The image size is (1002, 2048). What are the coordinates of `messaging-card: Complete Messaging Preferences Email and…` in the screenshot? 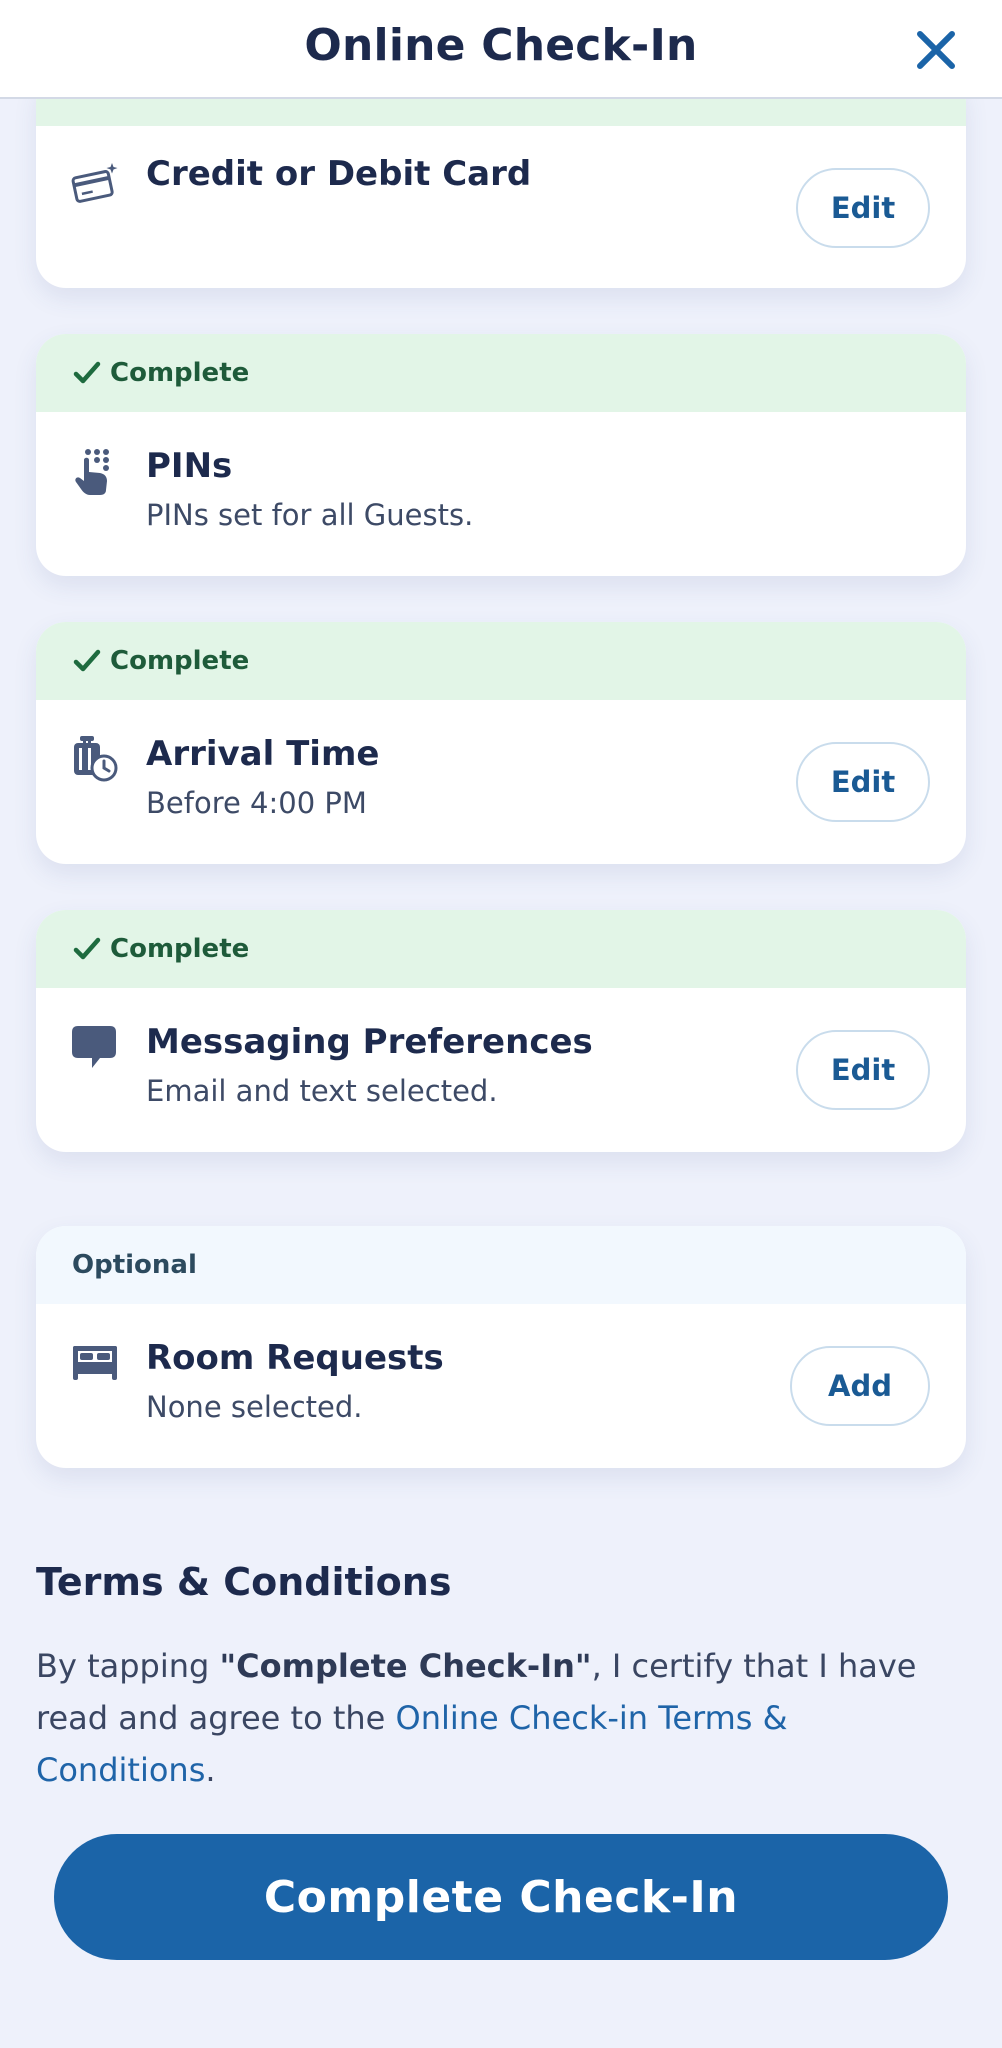 It's located at (501, 1031).